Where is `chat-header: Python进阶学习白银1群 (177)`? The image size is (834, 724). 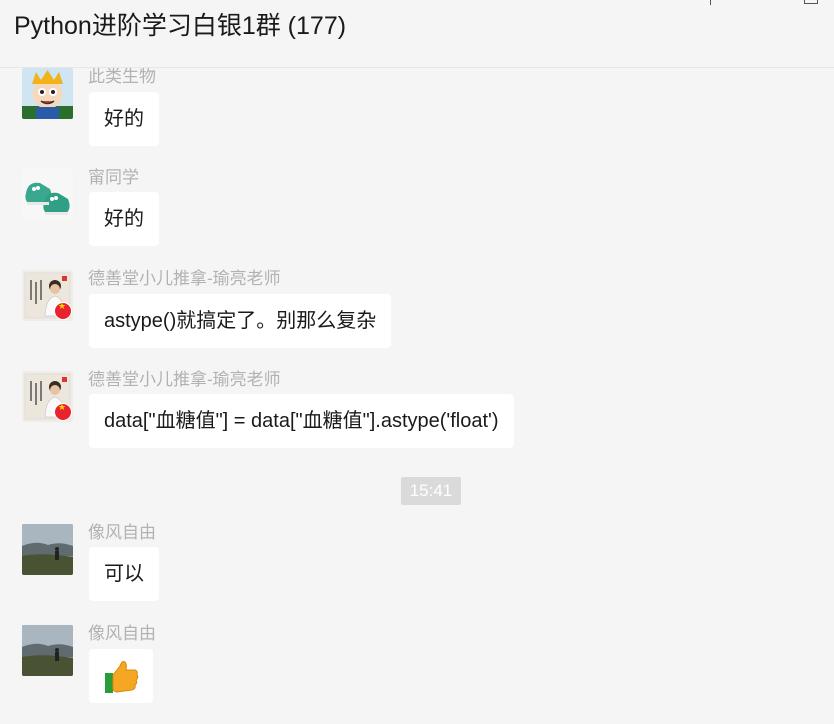
chat-header: Python进阶学习白银1群 (177) is located at coordinates (417, 34).